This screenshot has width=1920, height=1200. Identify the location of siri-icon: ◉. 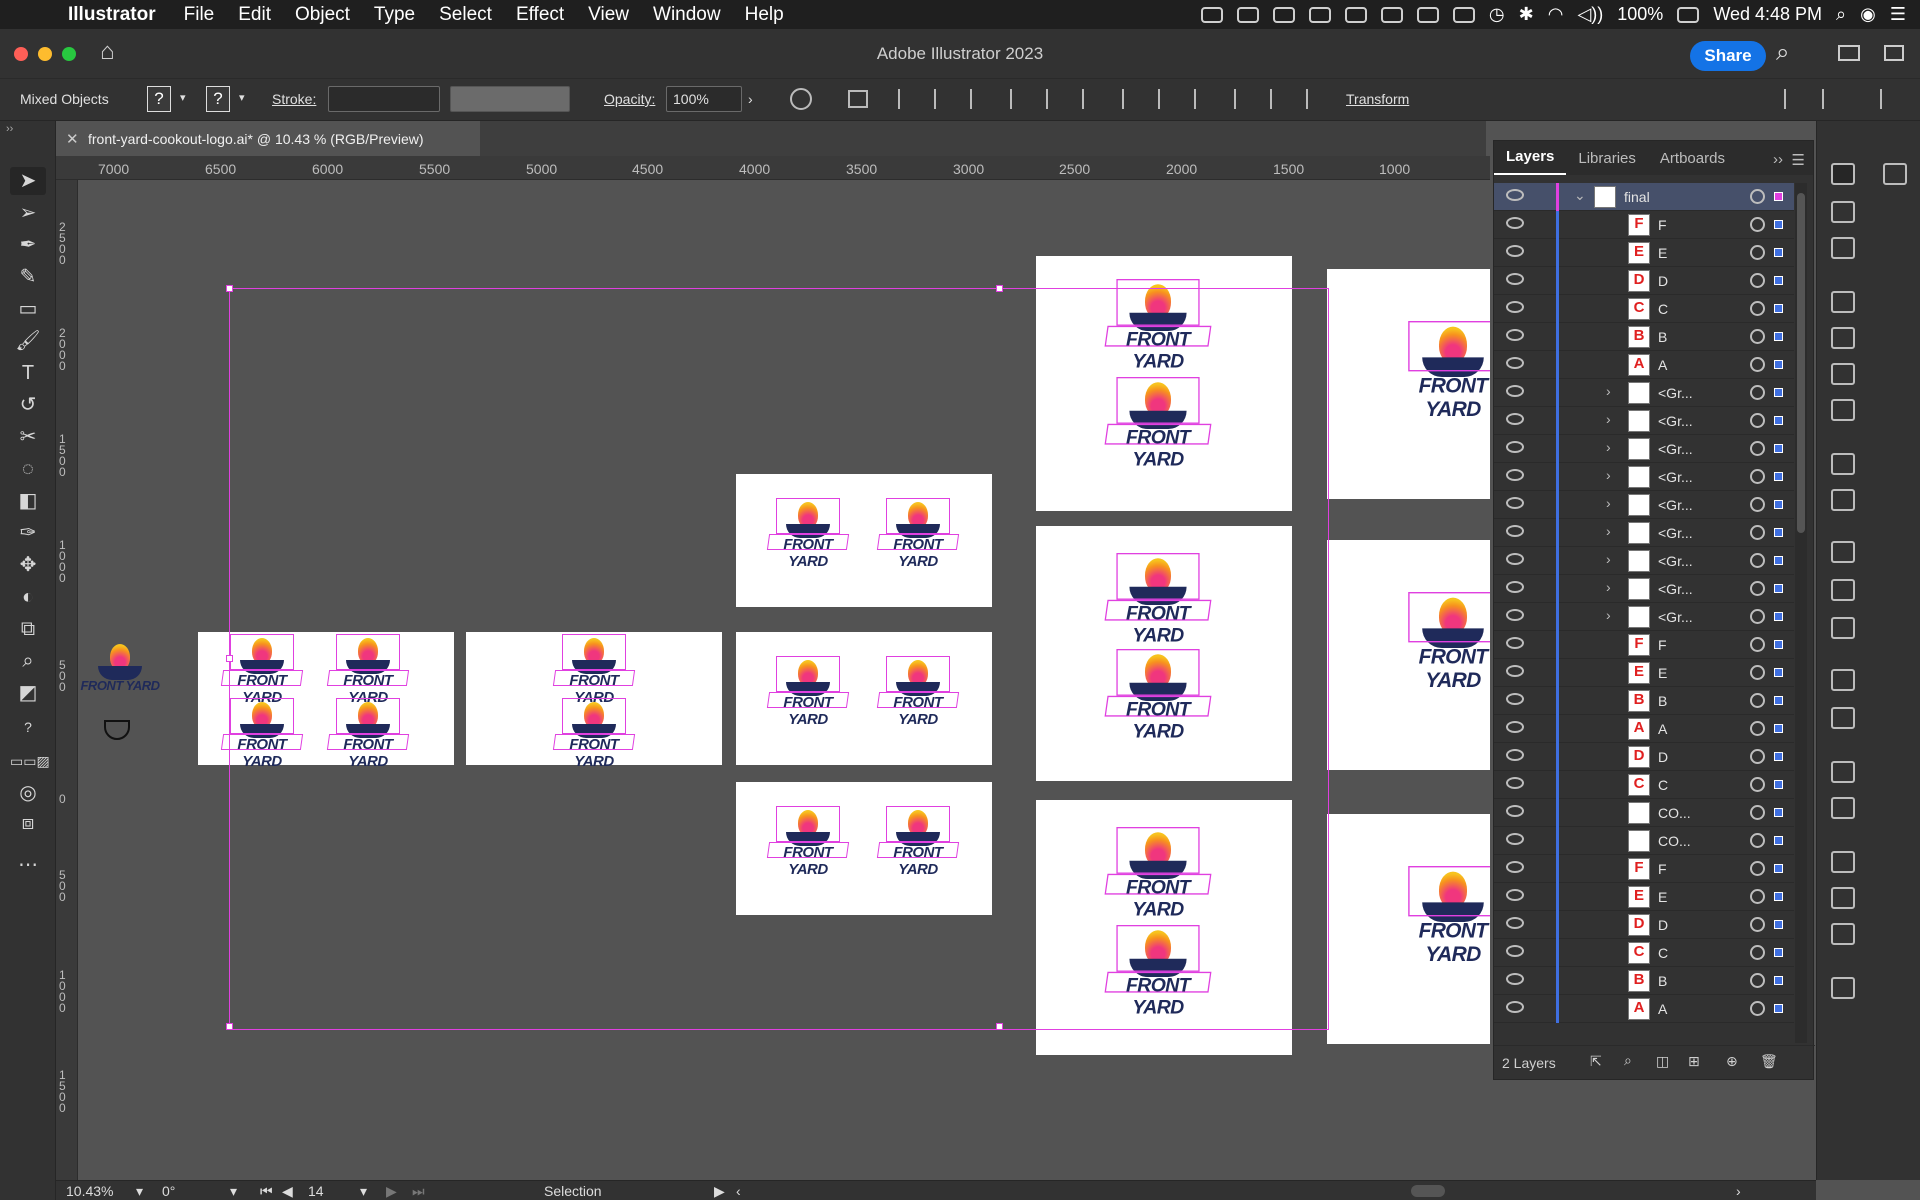
(1868, 14).